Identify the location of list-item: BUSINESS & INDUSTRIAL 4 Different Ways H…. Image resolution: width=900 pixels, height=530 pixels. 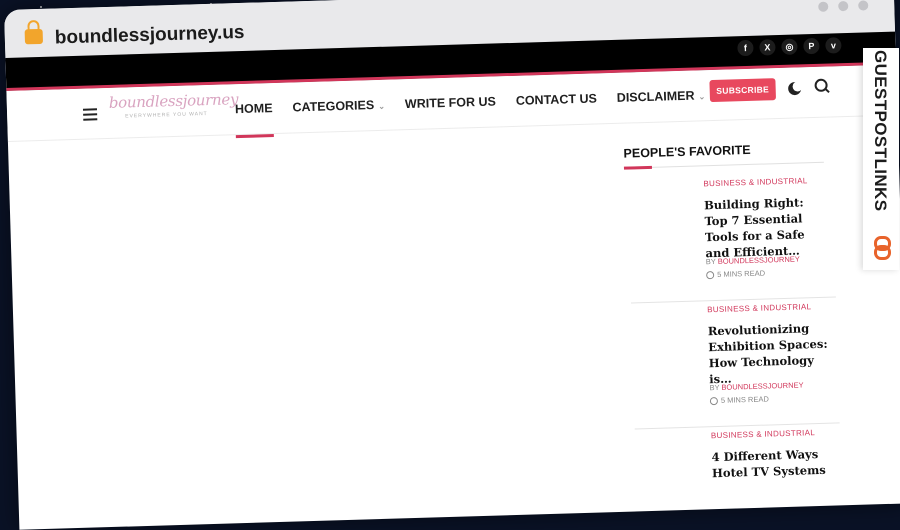
(740, 478).